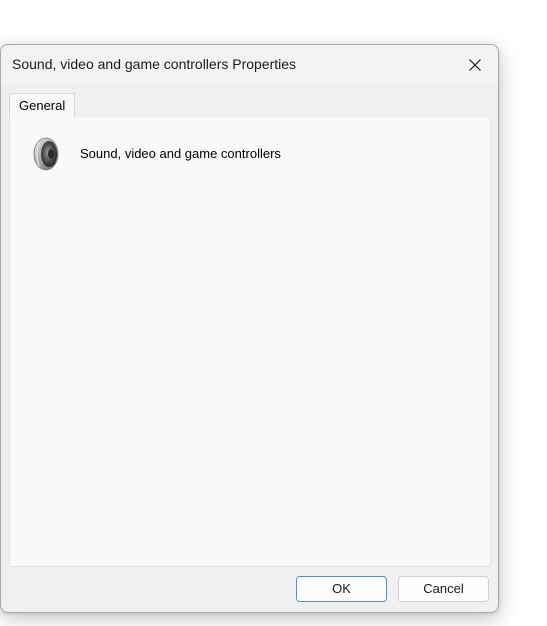  I want to click on ok-button: OK, so click(341, 589).